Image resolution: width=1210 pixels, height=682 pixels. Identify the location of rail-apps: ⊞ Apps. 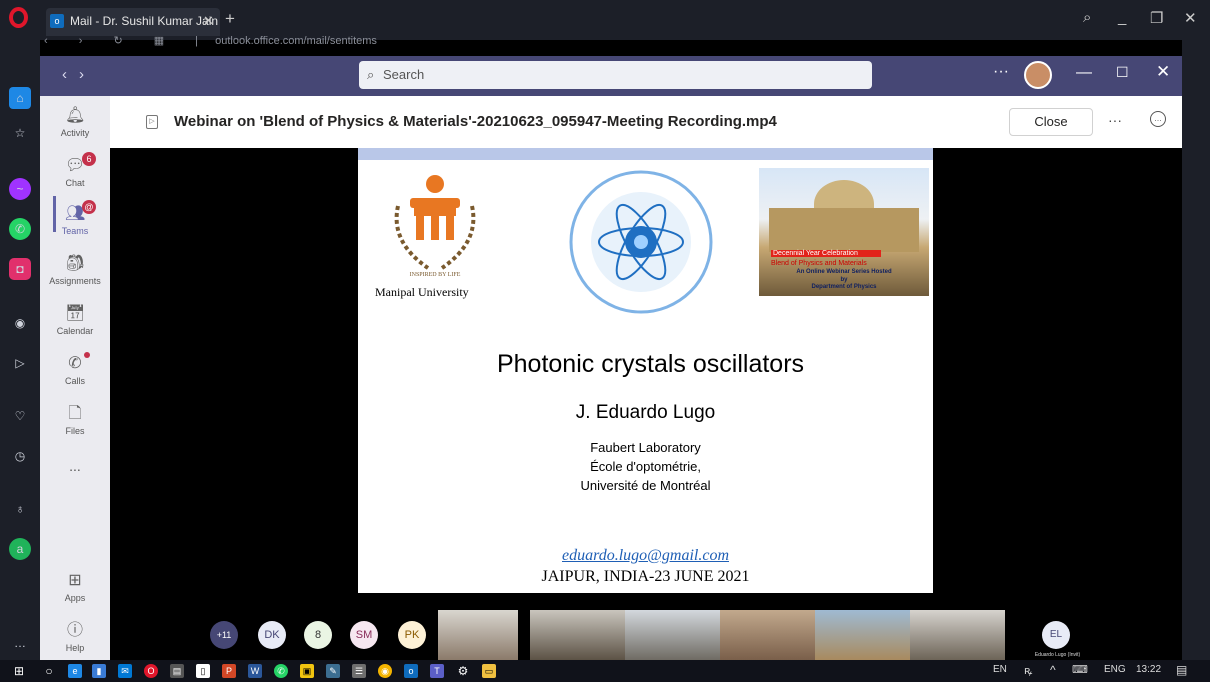
(75, 587).